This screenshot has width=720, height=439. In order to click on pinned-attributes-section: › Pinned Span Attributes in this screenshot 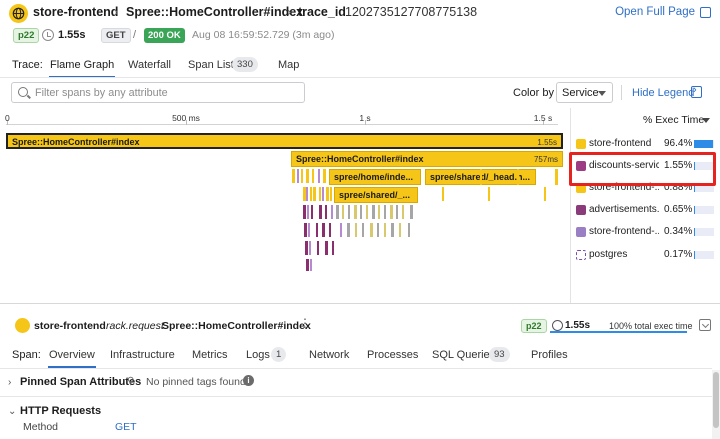, I will do `click(356, 382)`.